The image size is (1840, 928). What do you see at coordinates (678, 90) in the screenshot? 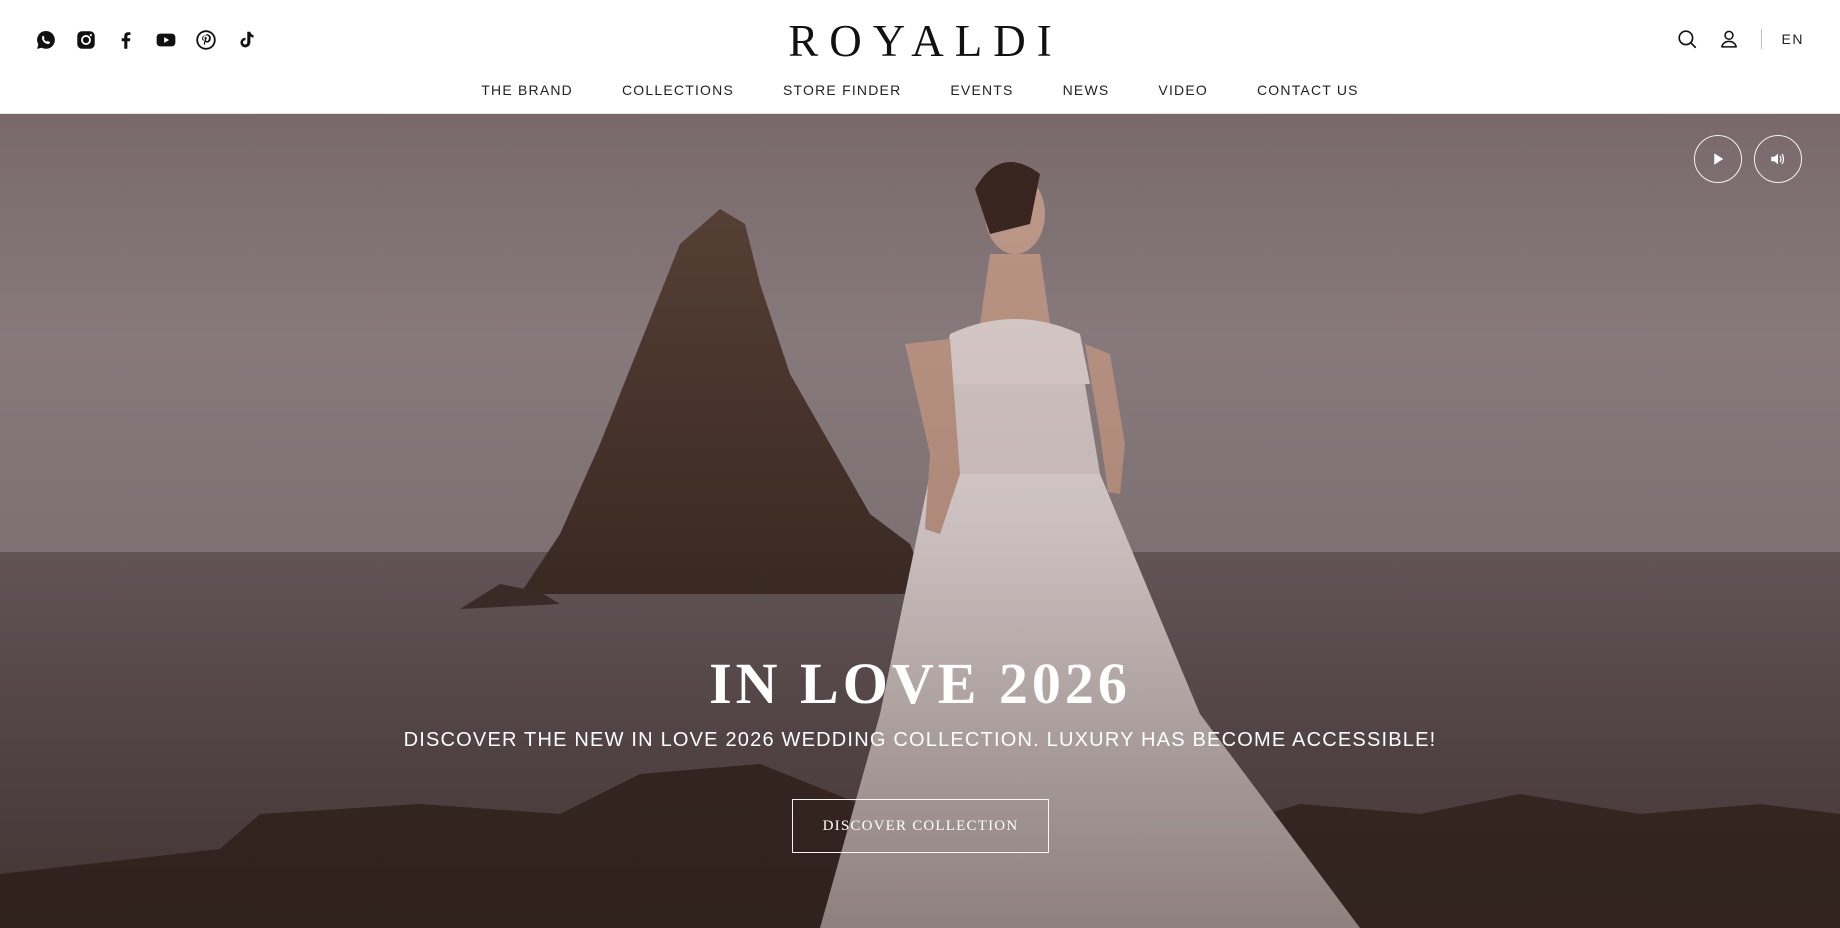
I see `nav-item-collections: COLLECTIONS` at bounding box center [678, 90].